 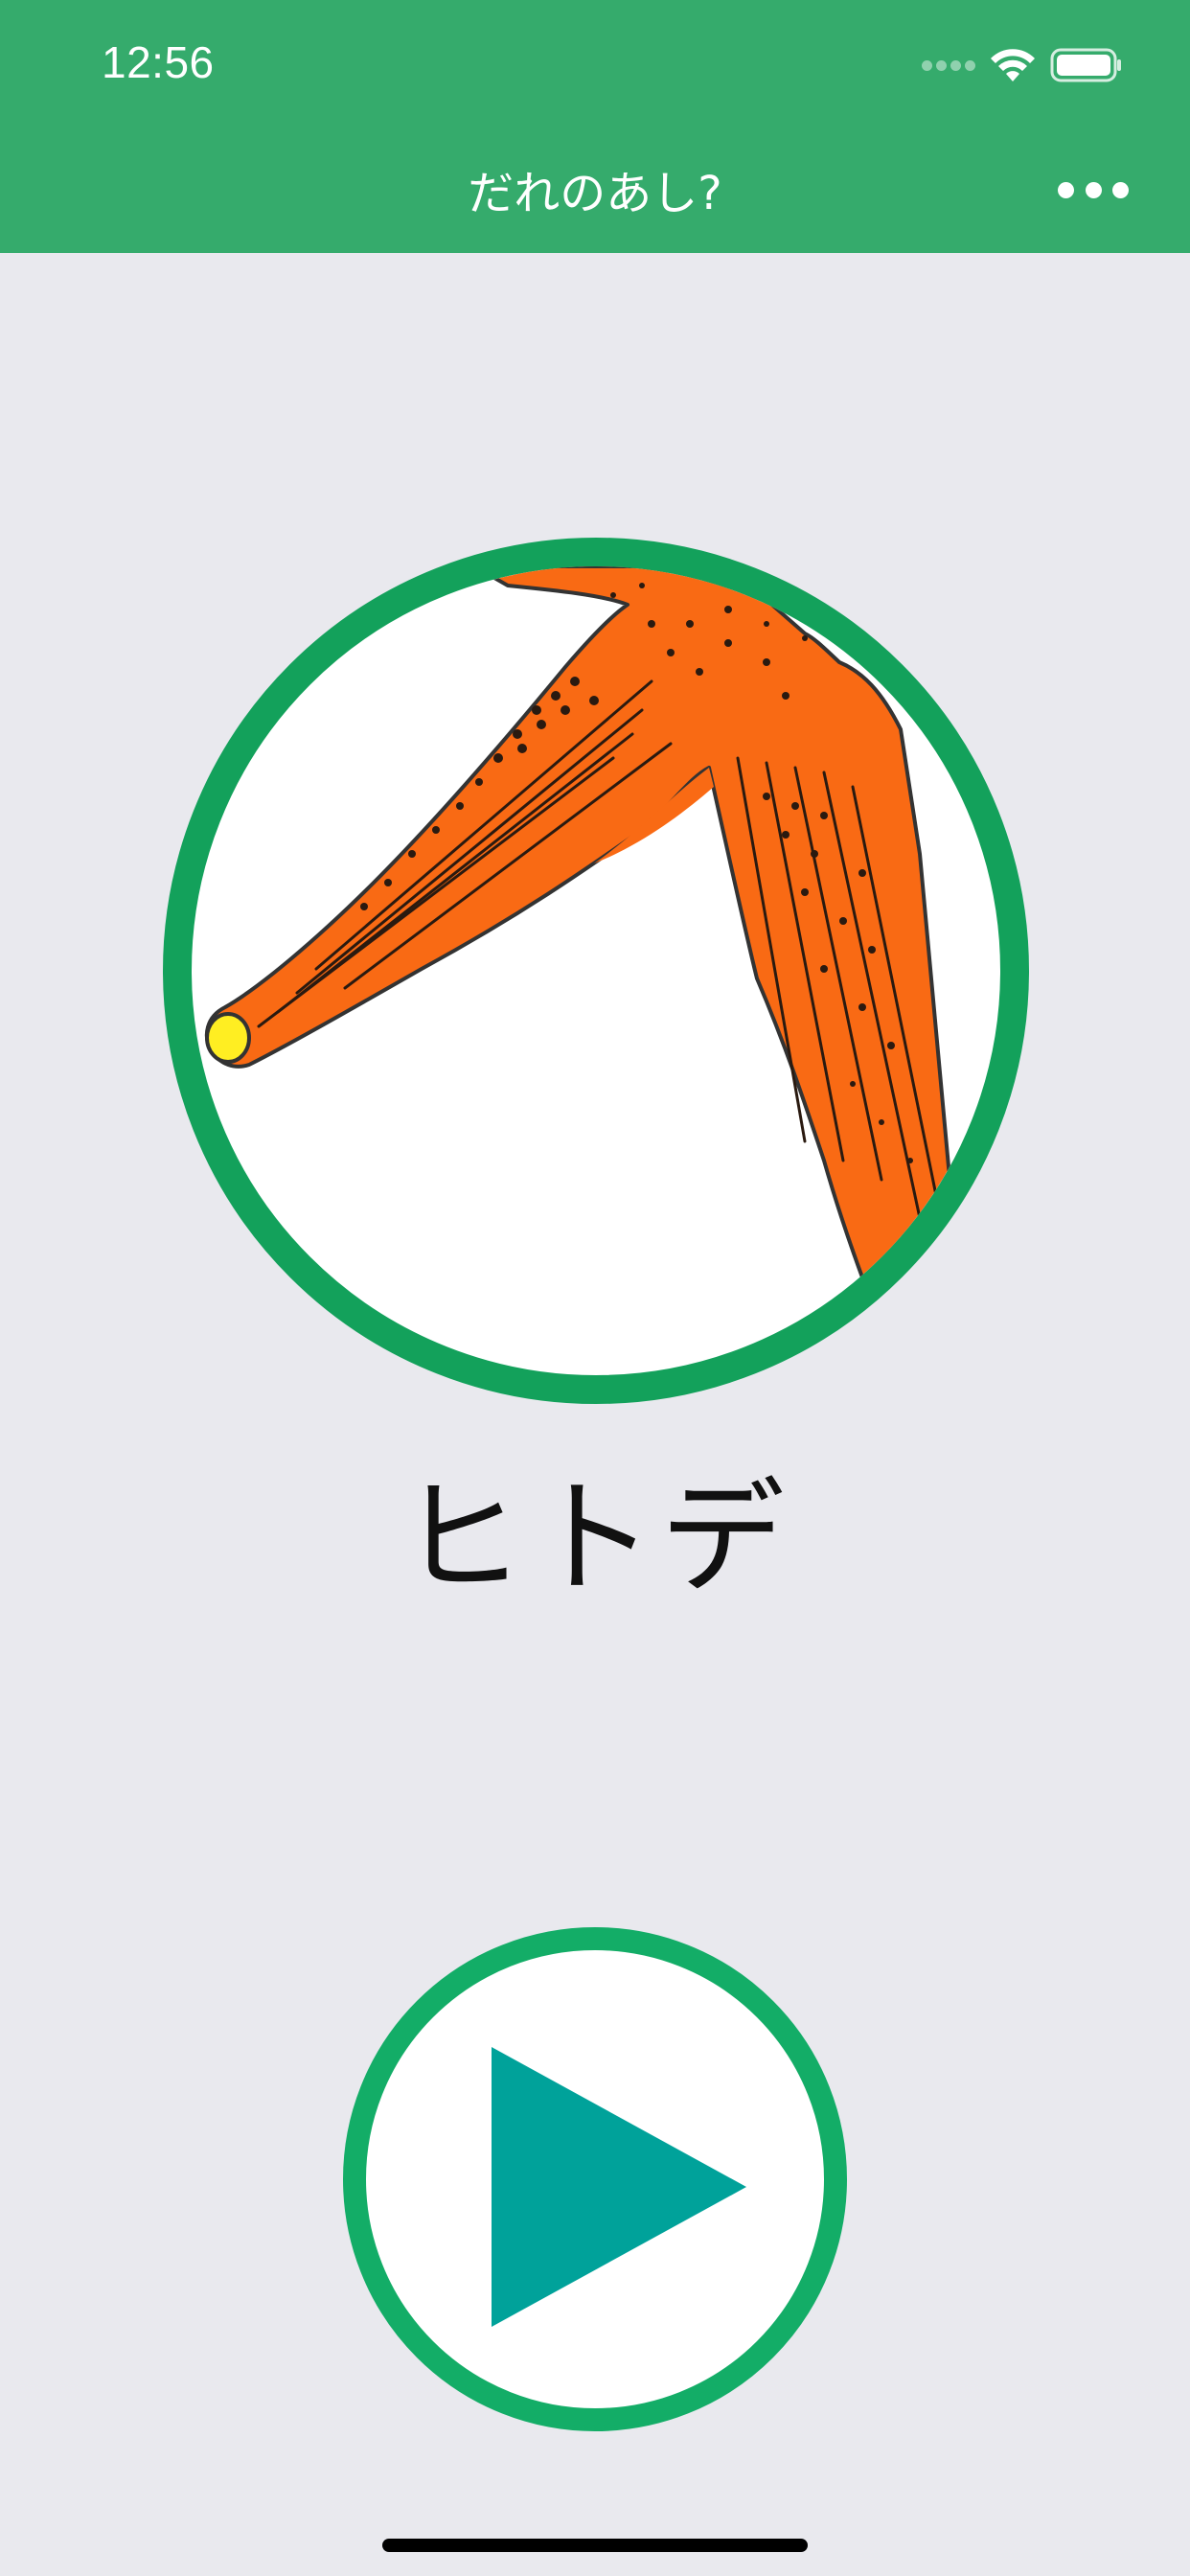 What do you see at coordinates (159, 62) in the screenshot?
I see `status-time: 12:56` at bounding box center [159, 62].